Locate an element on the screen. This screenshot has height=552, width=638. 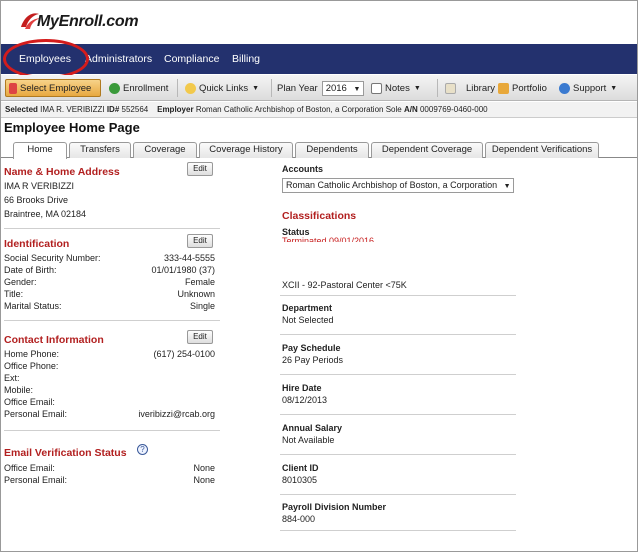
title-label: Title: is located at coordinates (14, 294).